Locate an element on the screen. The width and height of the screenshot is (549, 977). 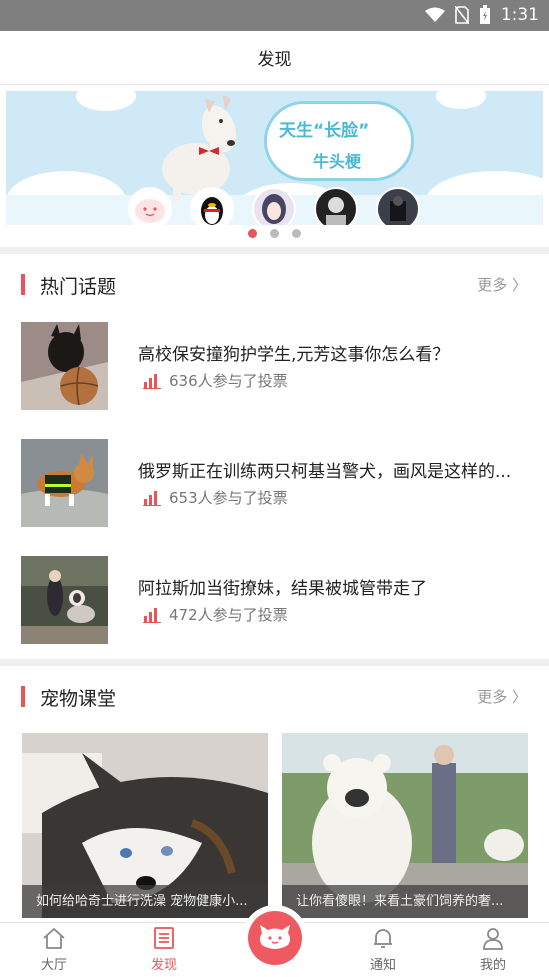
corgi-police-image is located at coordinates (64, 483).